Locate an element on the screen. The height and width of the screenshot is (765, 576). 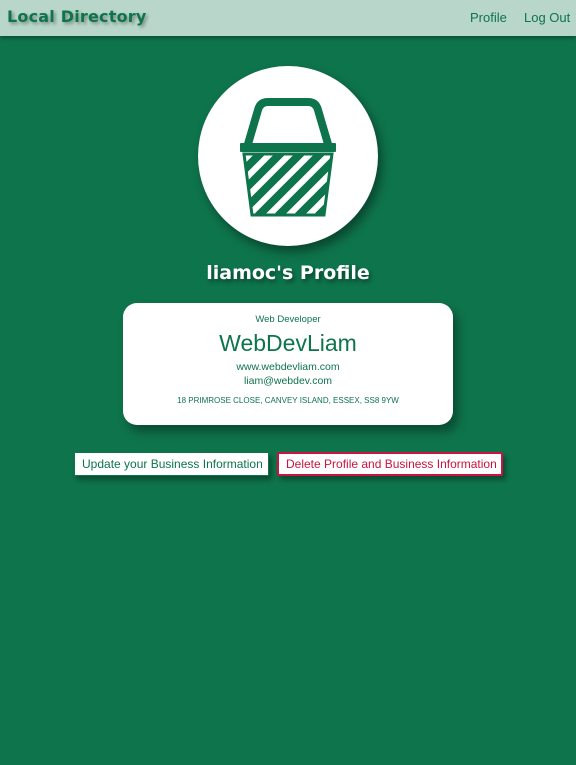
update-business-button: Update your Business Information is located at coordinates (171, 464).